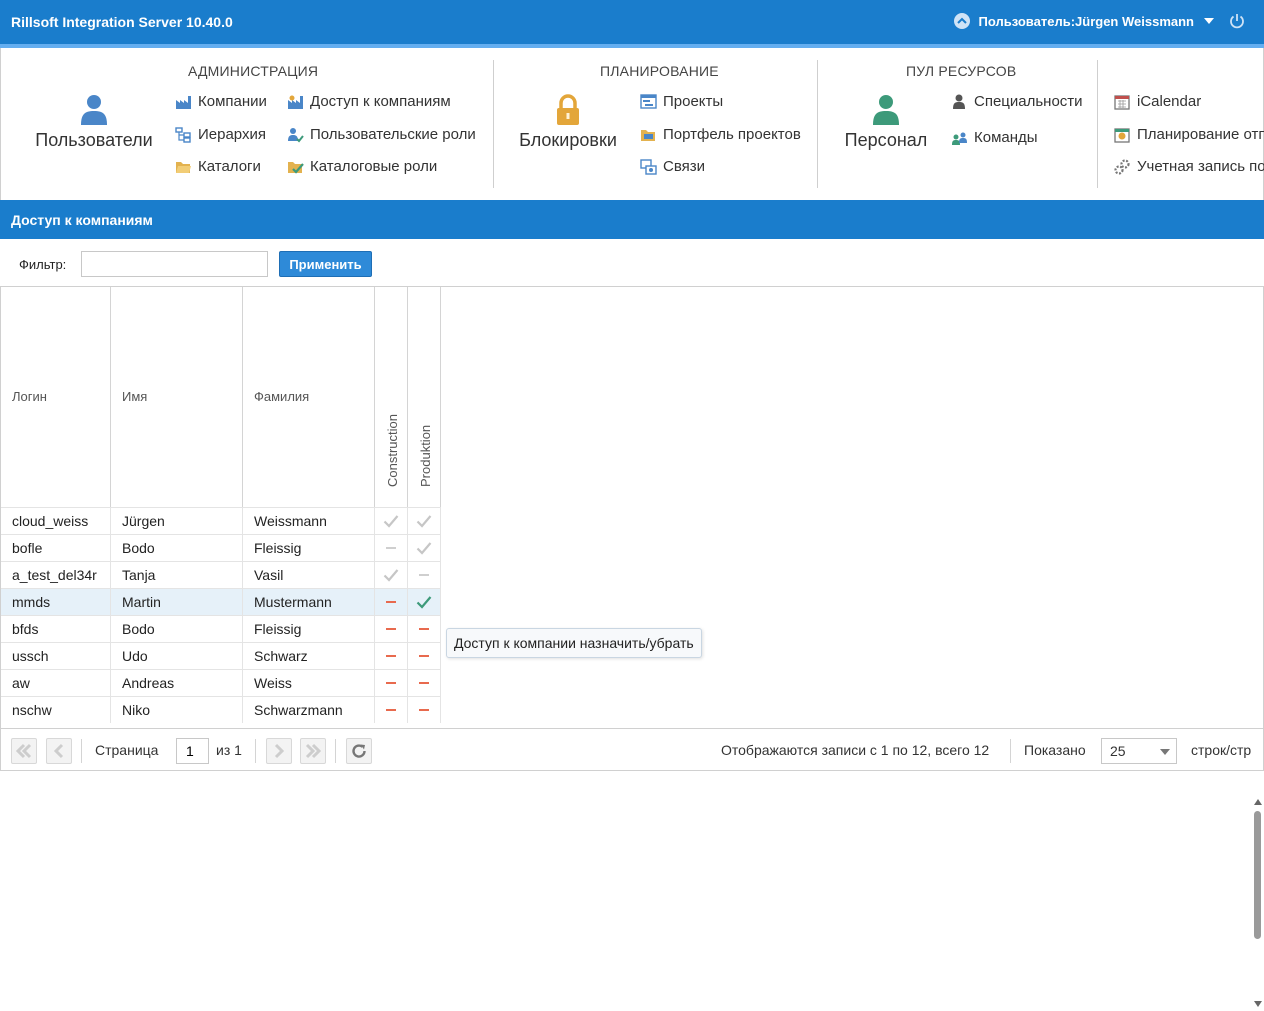  I want to click on table-row: cloud_weiss Jürgen Weissmann, so click(221, 520).